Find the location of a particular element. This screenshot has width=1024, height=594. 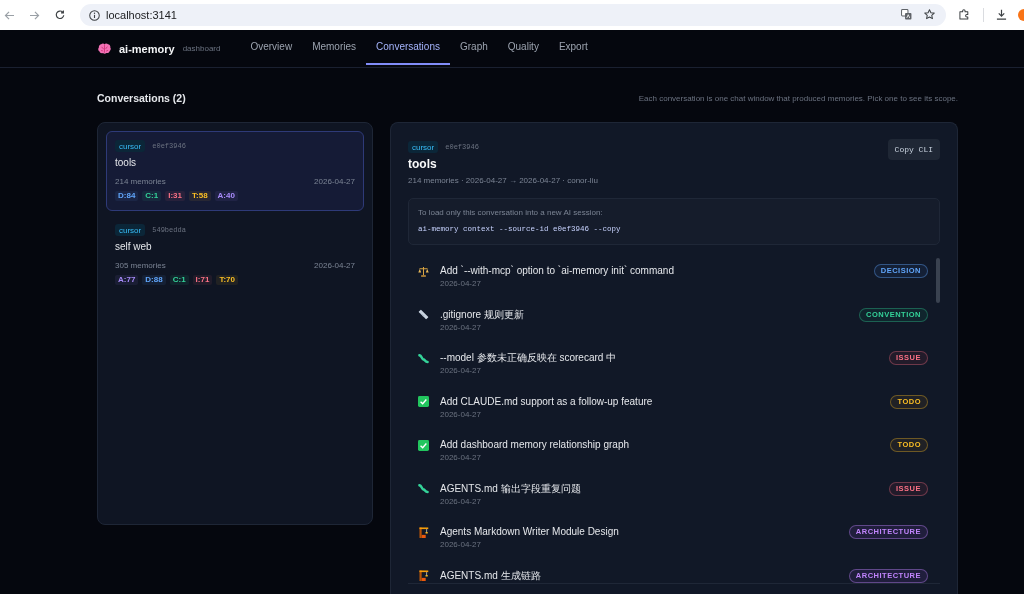

conversation-title: tools is located at coordinates (126, 163).